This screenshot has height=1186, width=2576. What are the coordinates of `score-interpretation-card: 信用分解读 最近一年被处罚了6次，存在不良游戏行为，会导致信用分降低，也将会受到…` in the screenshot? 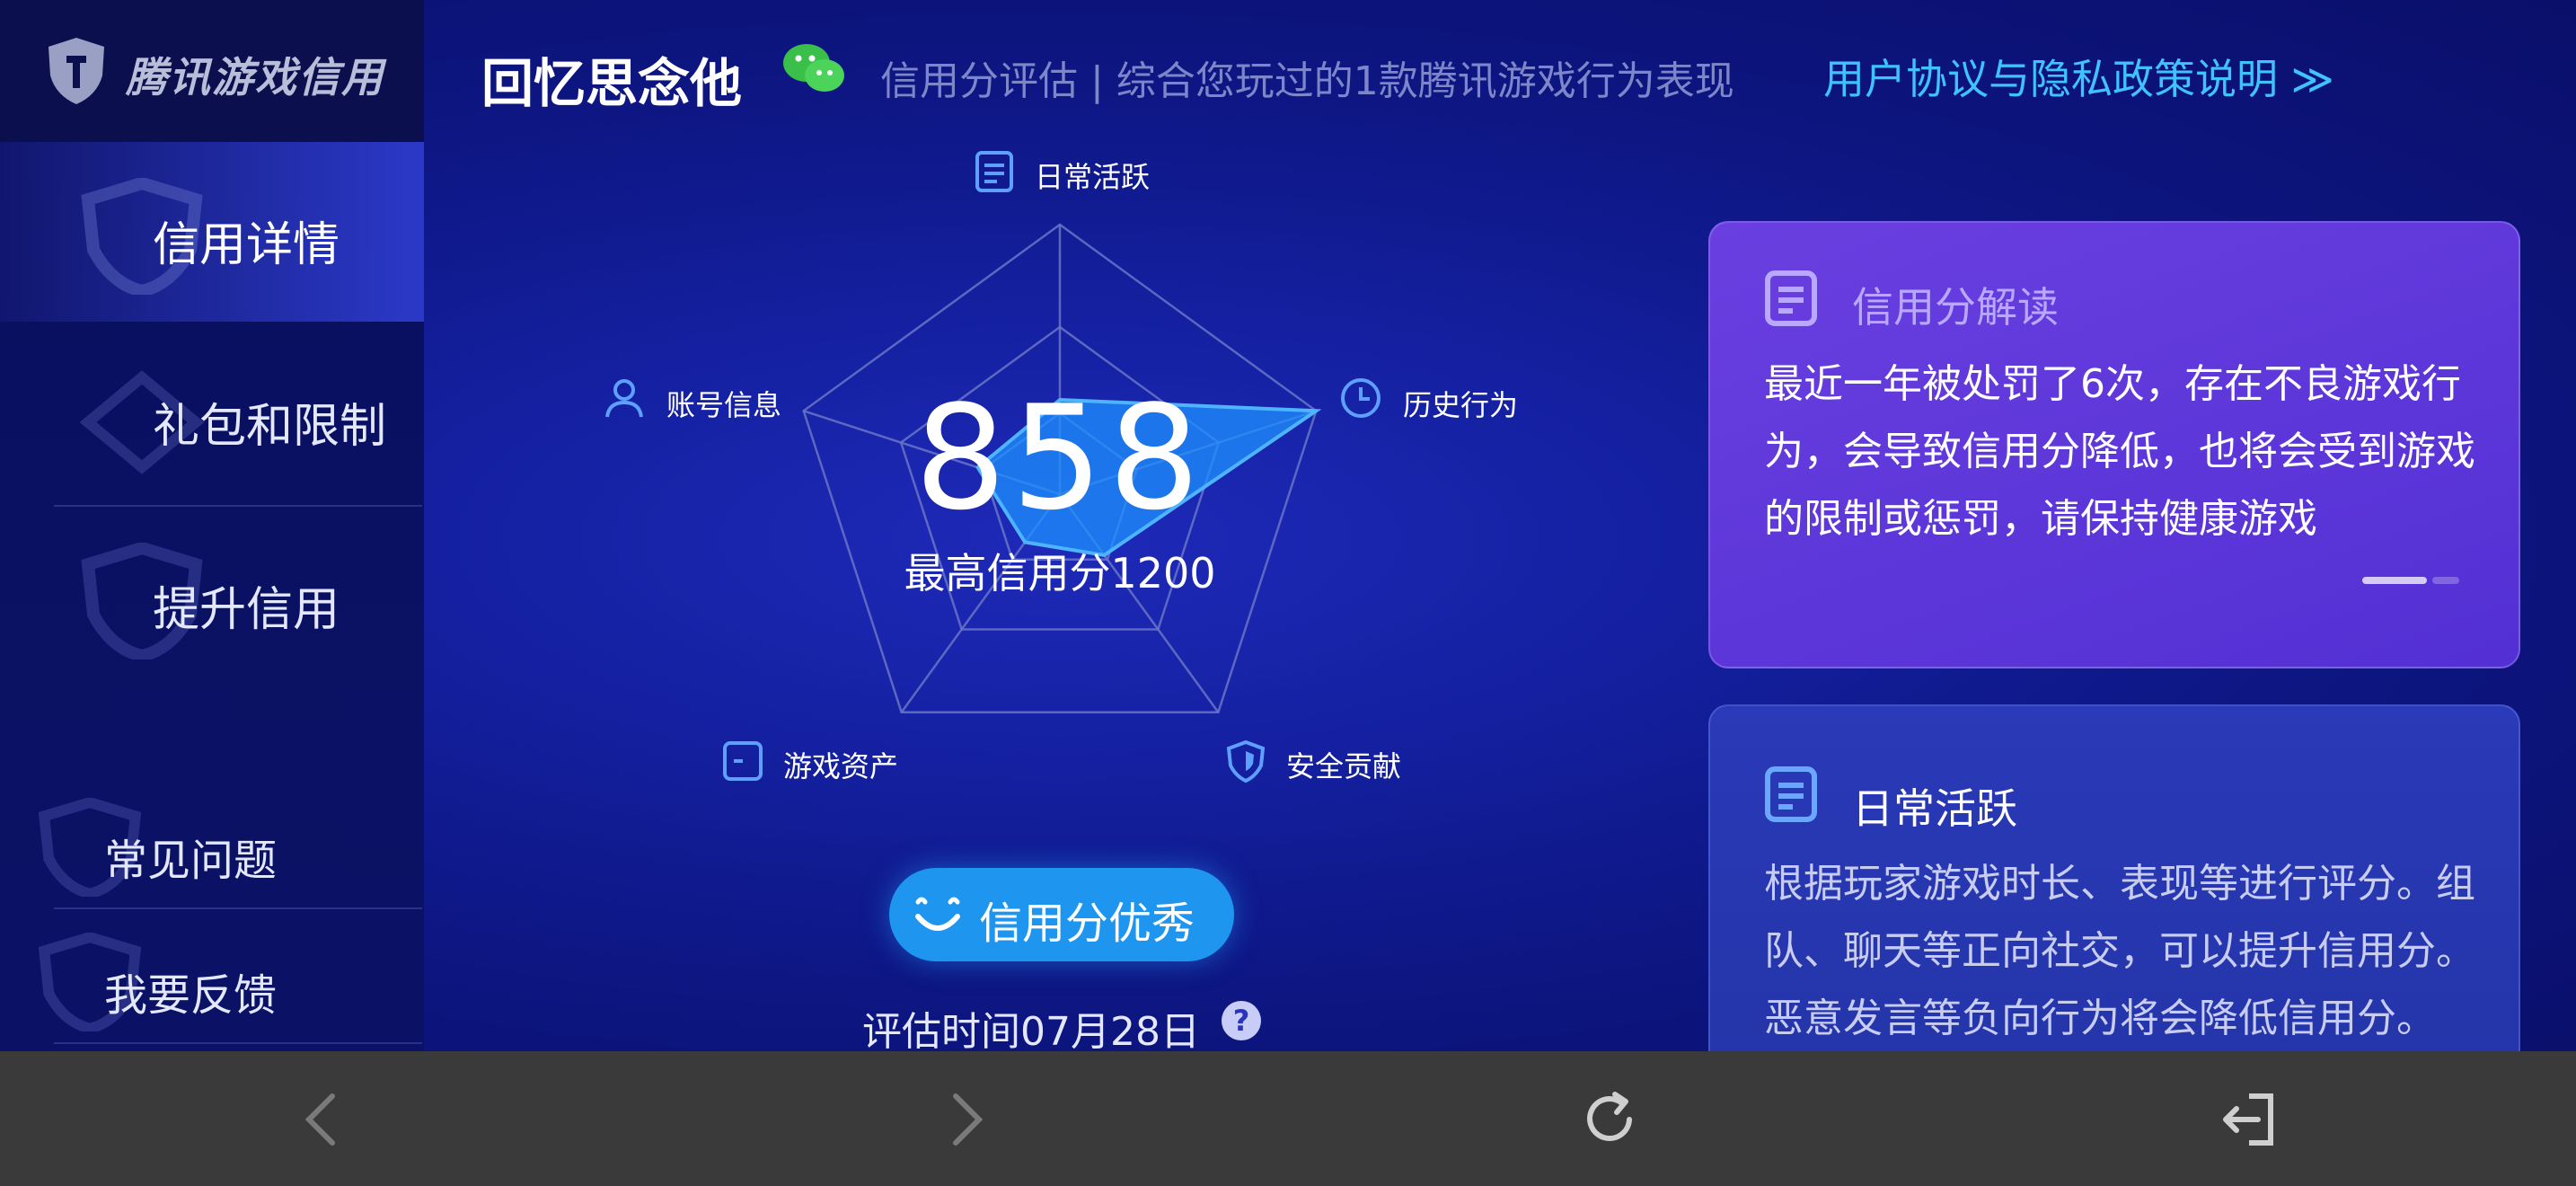 It's located at (2114, 444).